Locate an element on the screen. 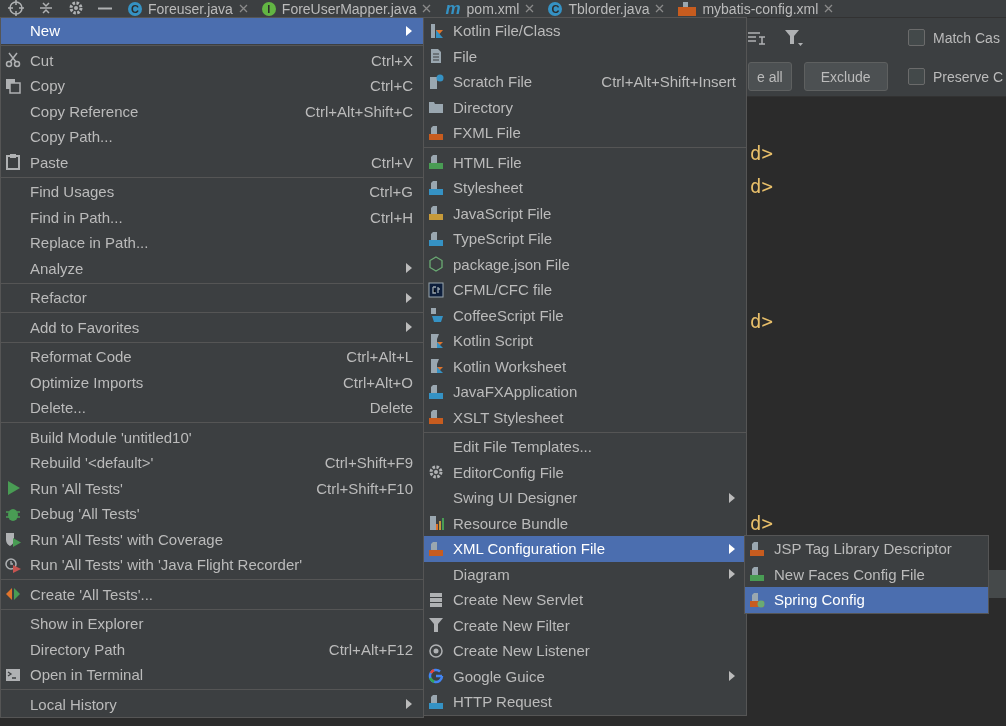 Image resolution: width=1006 pixels, height=726 pixels. menu-item: Directory Path Ctrl+Alt+F12 is located at coordinates (212, 649).